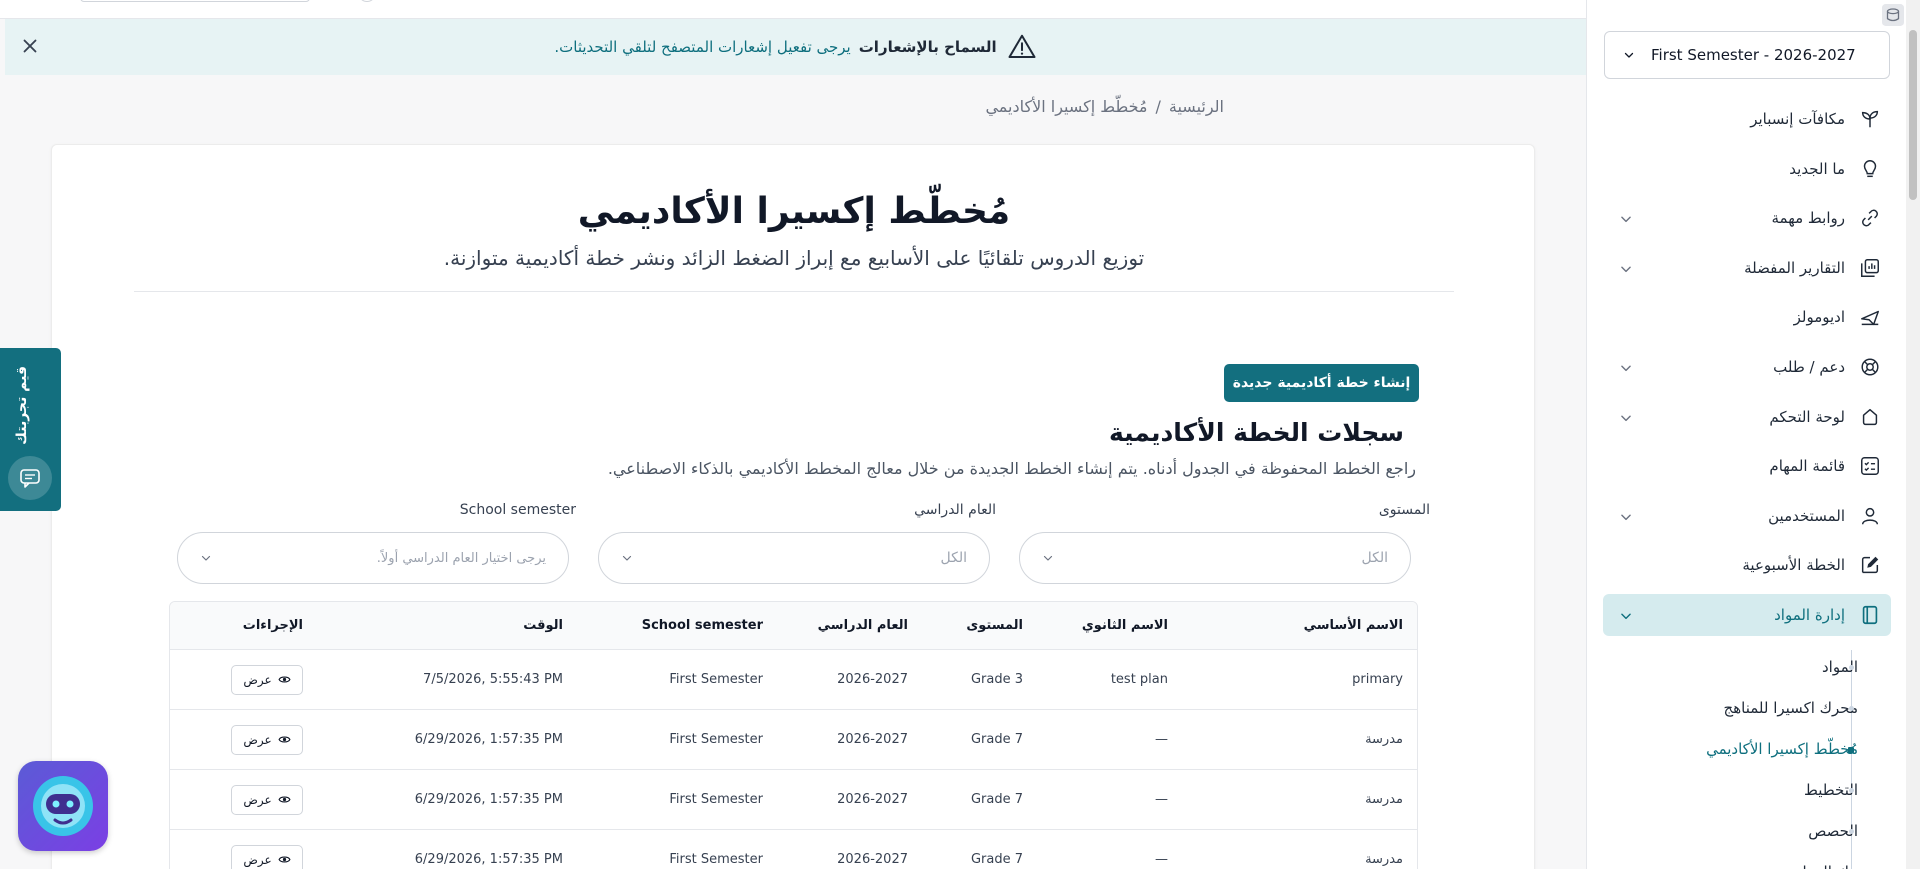 Image resolution: width=1920 pixels, height=869 pixels. Describe the element at coordinates (1733, 861) in the screenshot. I see `submenu-item: بنك المواد` at that location.